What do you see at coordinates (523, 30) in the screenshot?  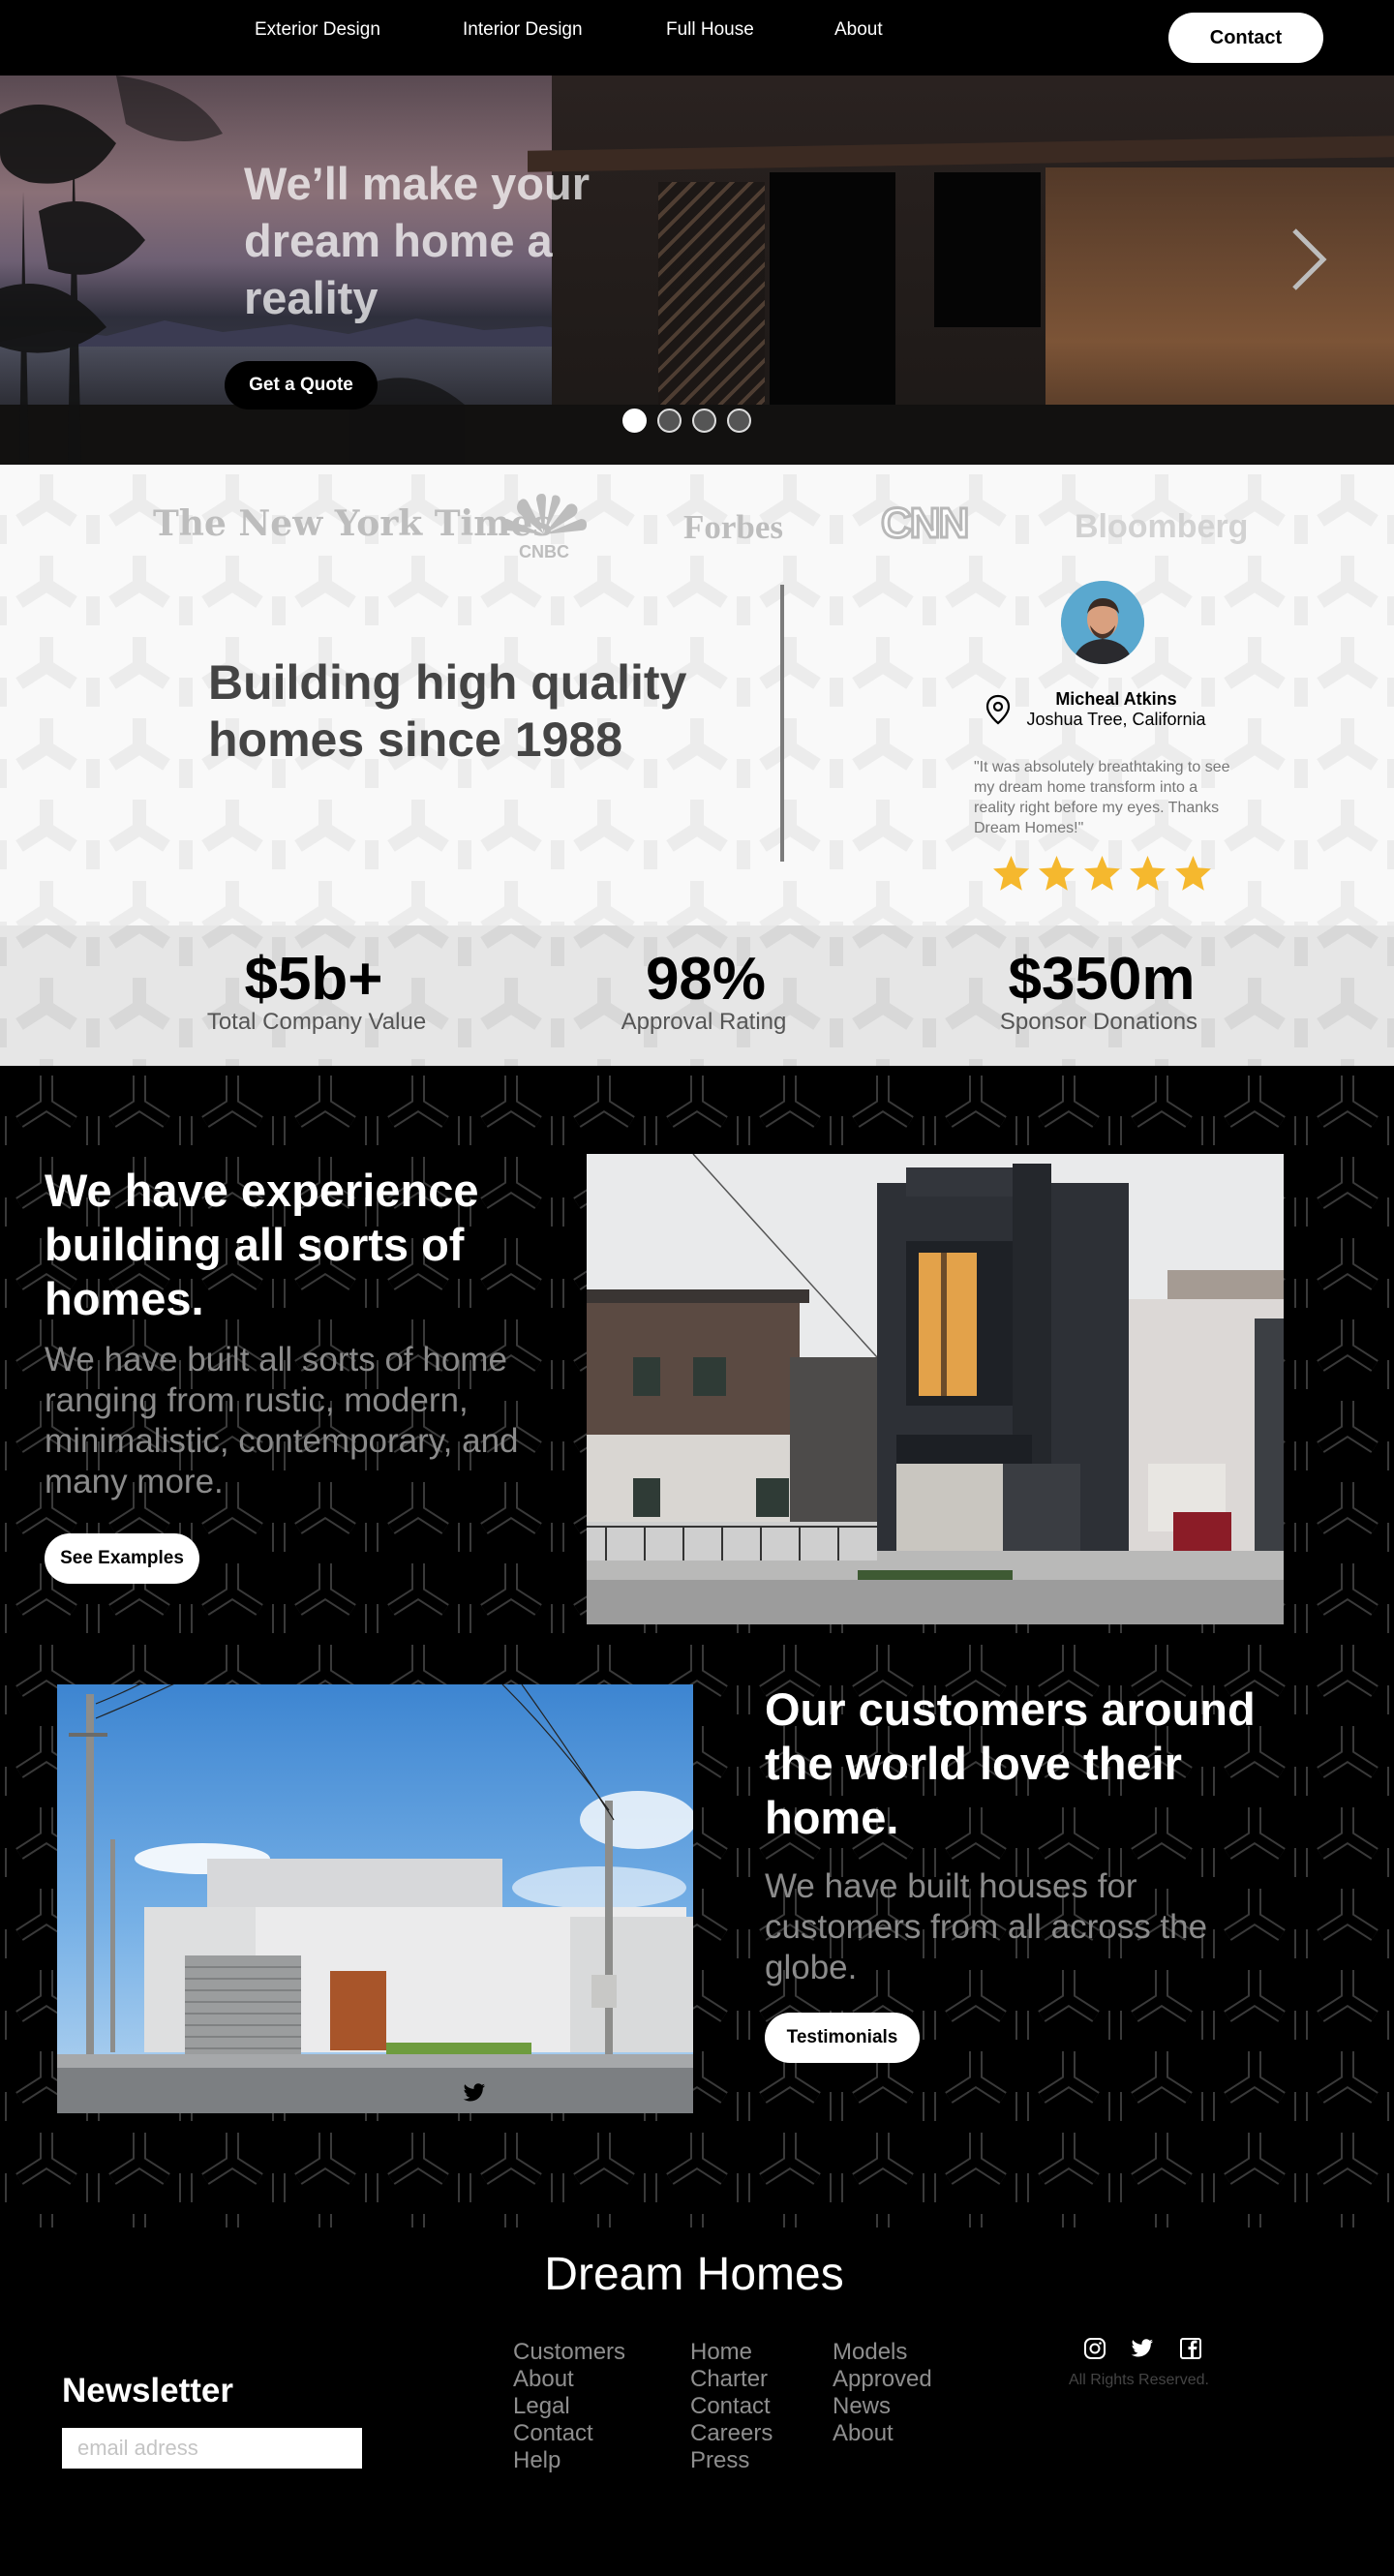 I see `nav-link-interior-design: Interior Design` at bounding box center [523, 30].